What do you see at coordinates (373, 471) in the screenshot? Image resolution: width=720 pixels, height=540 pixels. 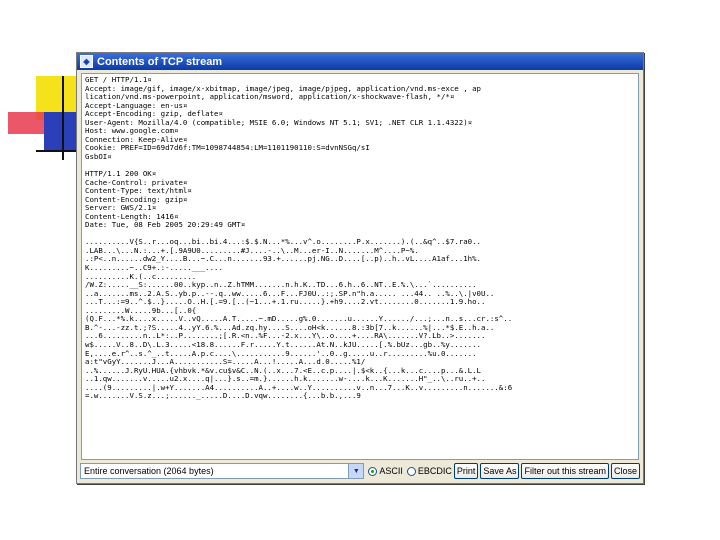 I see `radio-selected-icon` at bounding box center [373, 471].